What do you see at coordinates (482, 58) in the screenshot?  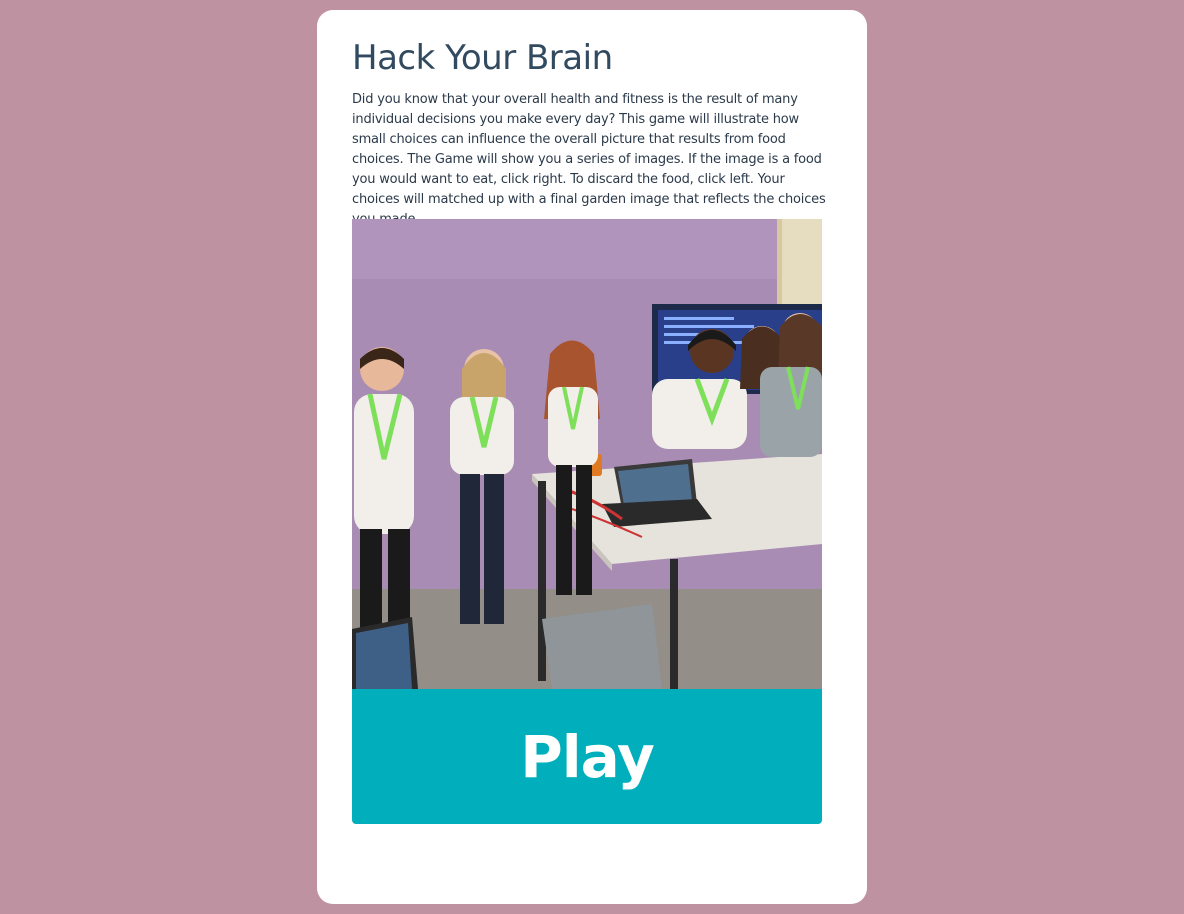 I see `page-title: Hack Your Brain` at bounding box center [482, 58].